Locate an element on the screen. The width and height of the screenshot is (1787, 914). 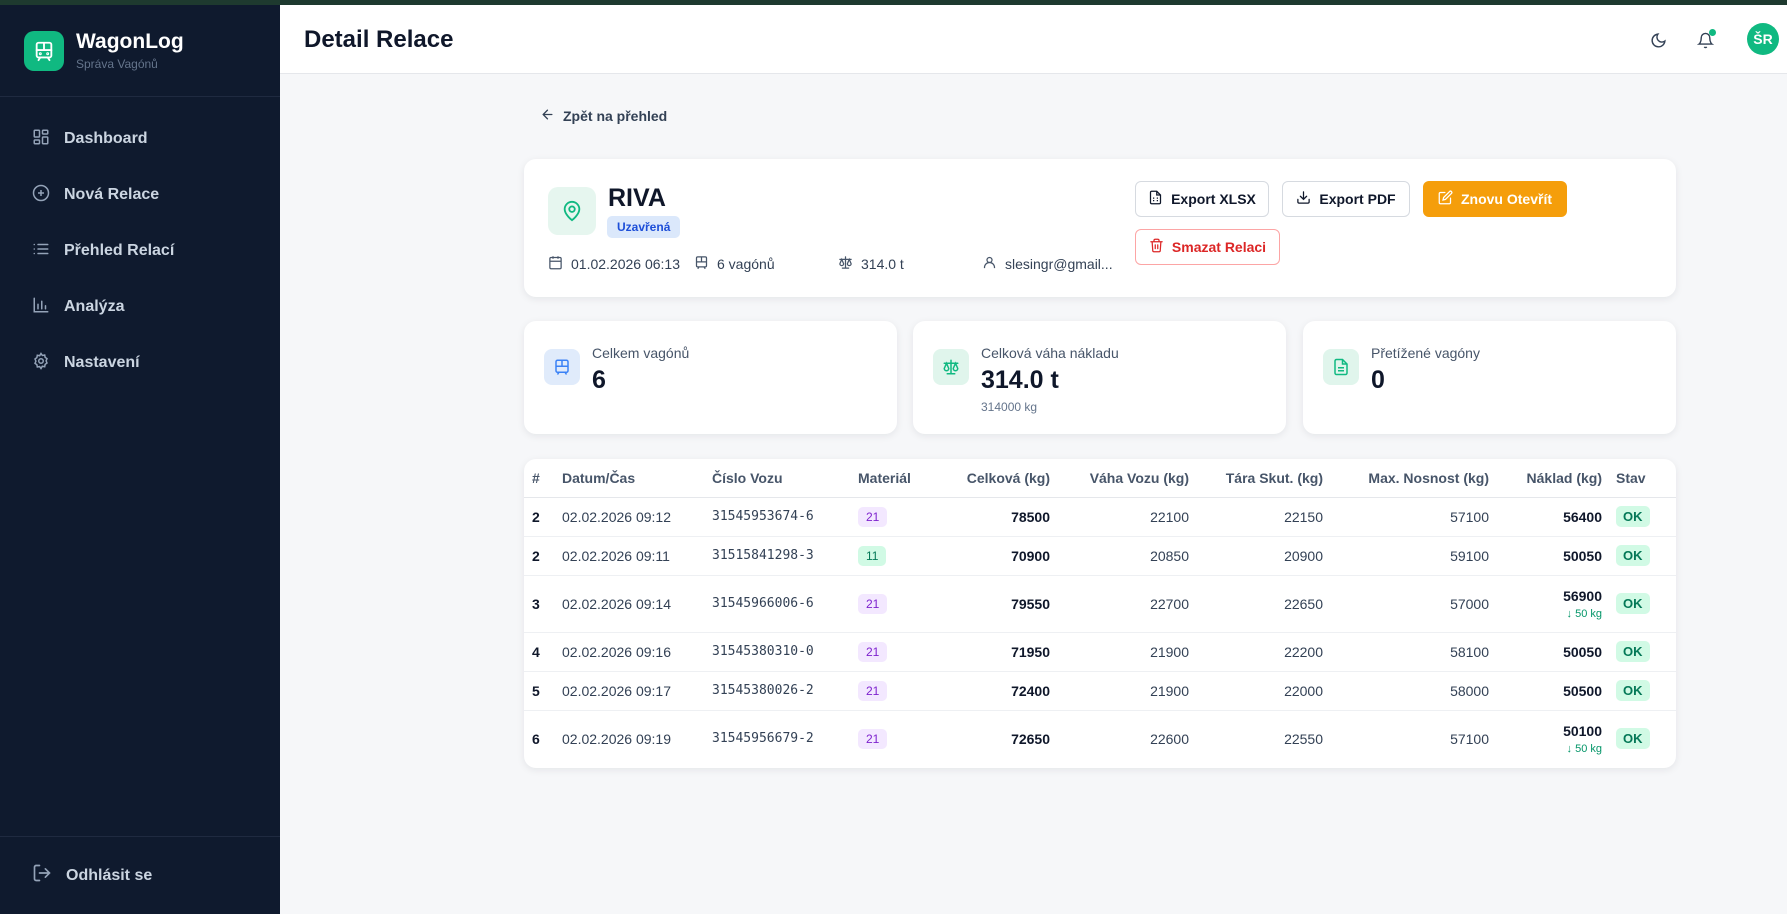
plus-circle-icon is located at coordinates (48, 195).